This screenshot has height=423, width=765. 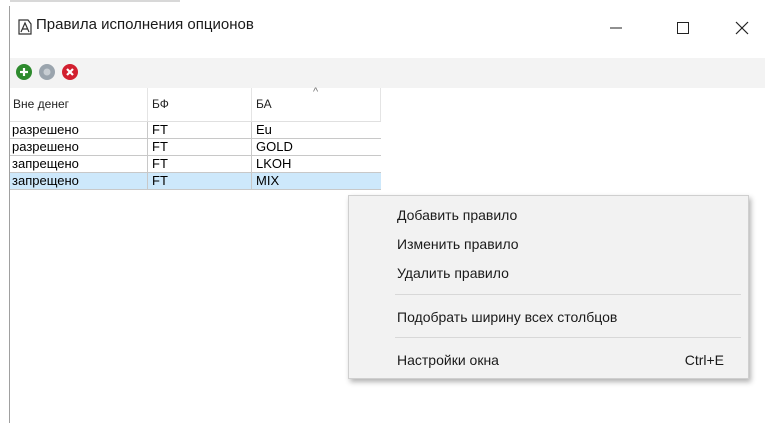 I want to click on menu-item-edit-rule: Изменить правило, so click(x=548, y=244).